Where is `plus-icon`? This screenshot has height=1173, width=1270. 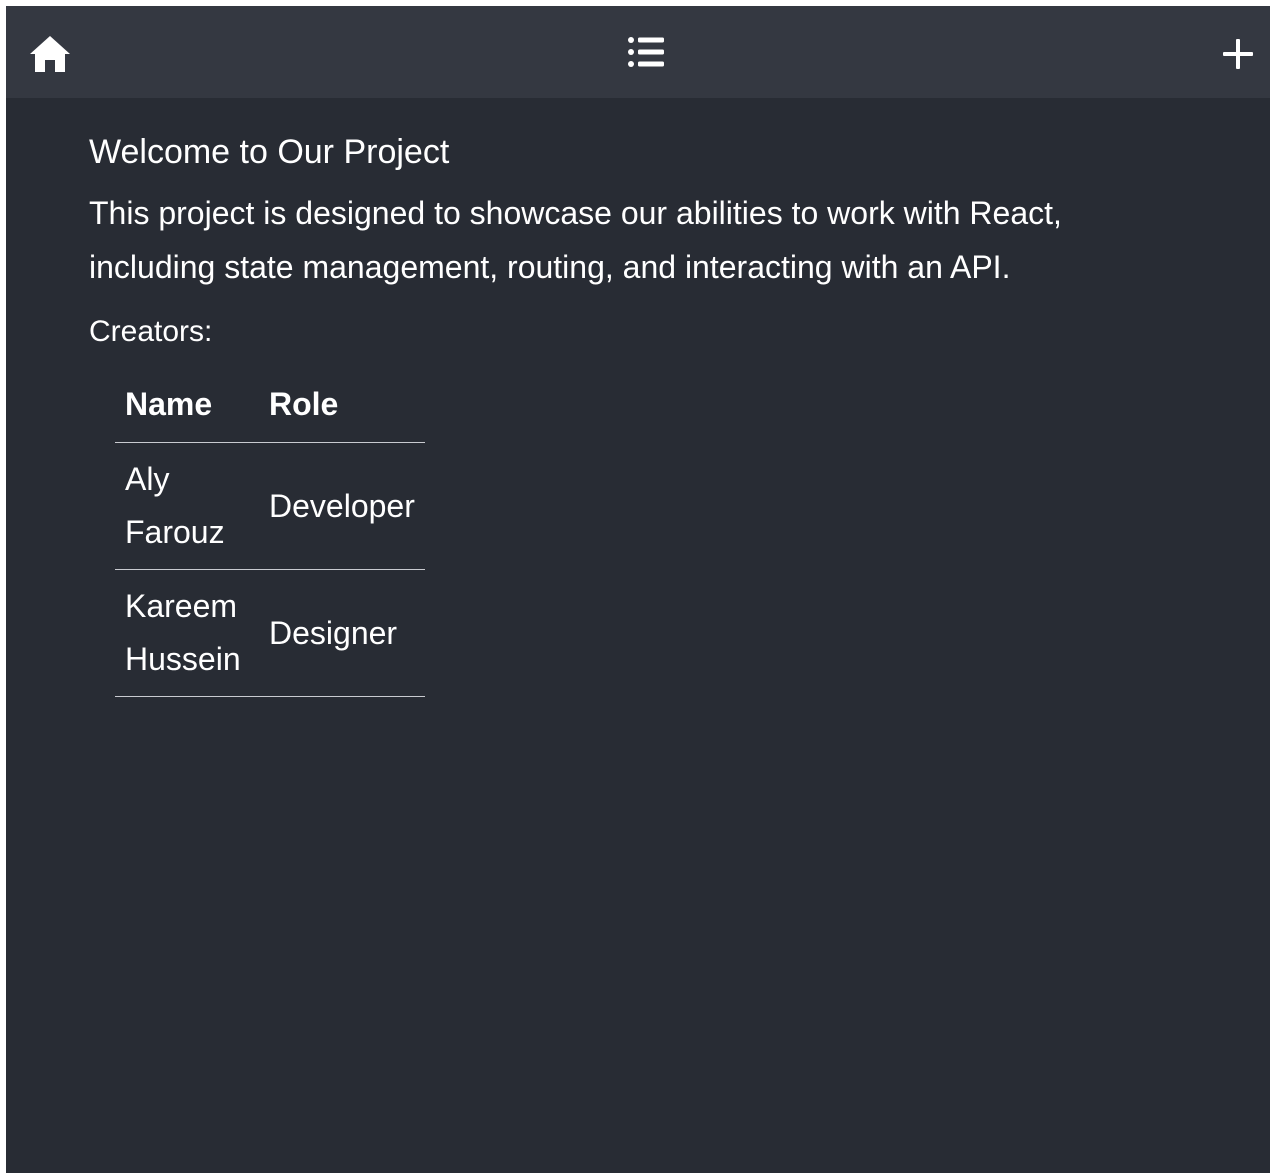
plus-icon is located at coordinates (1238, 54).